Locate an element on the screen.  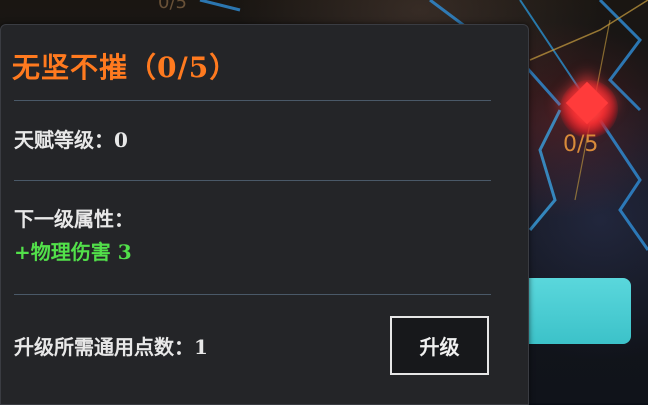
upgrade-cost-label: 升级所需通用点数：1 is located at coordinates (111, 347).